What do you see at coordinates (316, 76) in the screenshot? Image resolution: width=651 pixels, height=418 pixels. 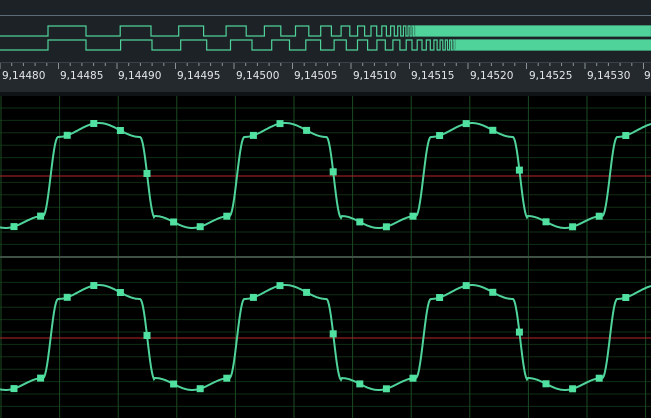 I see `ruler-tick-label: 9,14505` at bounding box center [316, 76].